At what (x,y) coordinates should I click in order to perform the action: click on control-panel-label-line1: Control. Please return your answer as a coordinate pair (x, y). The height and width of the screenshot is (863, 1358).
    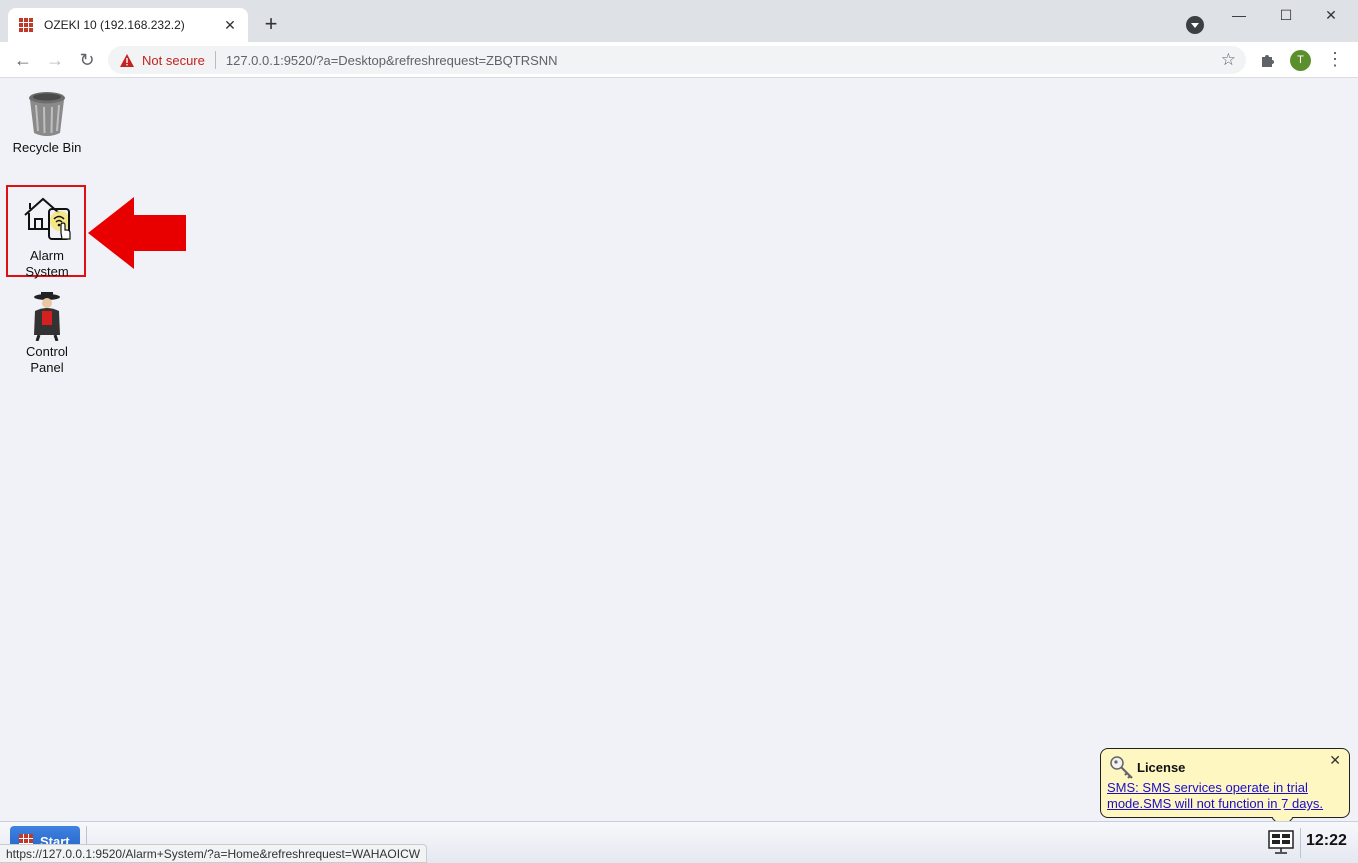
    Looking at the image, I should click on (47, 351).